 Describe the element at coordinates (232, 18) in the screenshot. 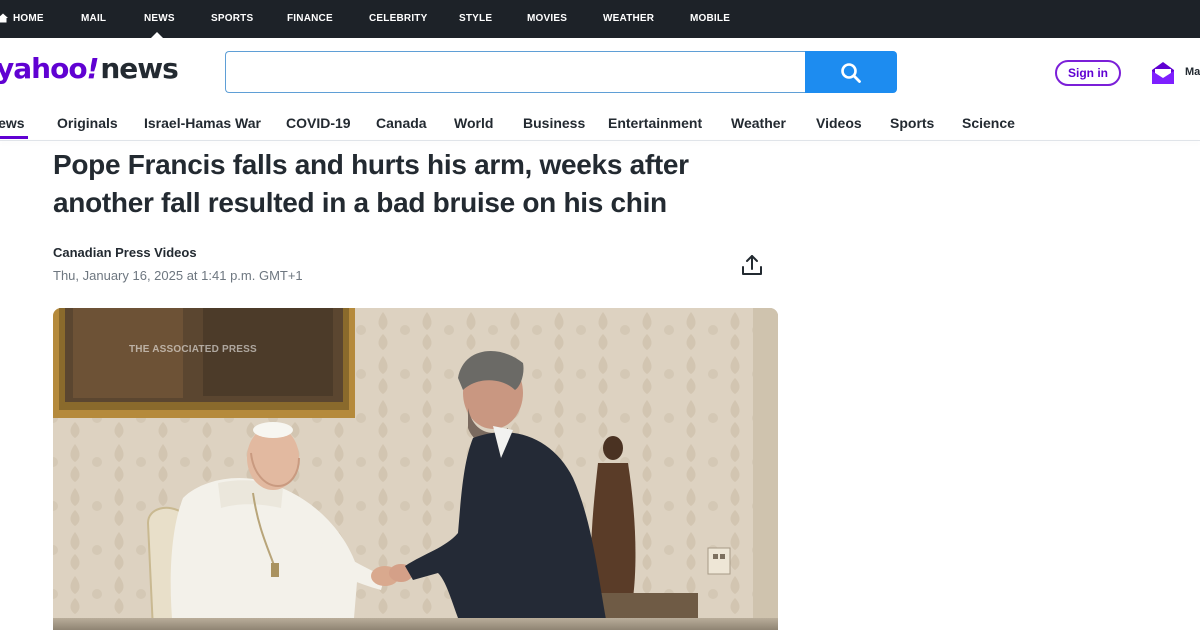

I see `topnav-sports: SPORTS` at that location.